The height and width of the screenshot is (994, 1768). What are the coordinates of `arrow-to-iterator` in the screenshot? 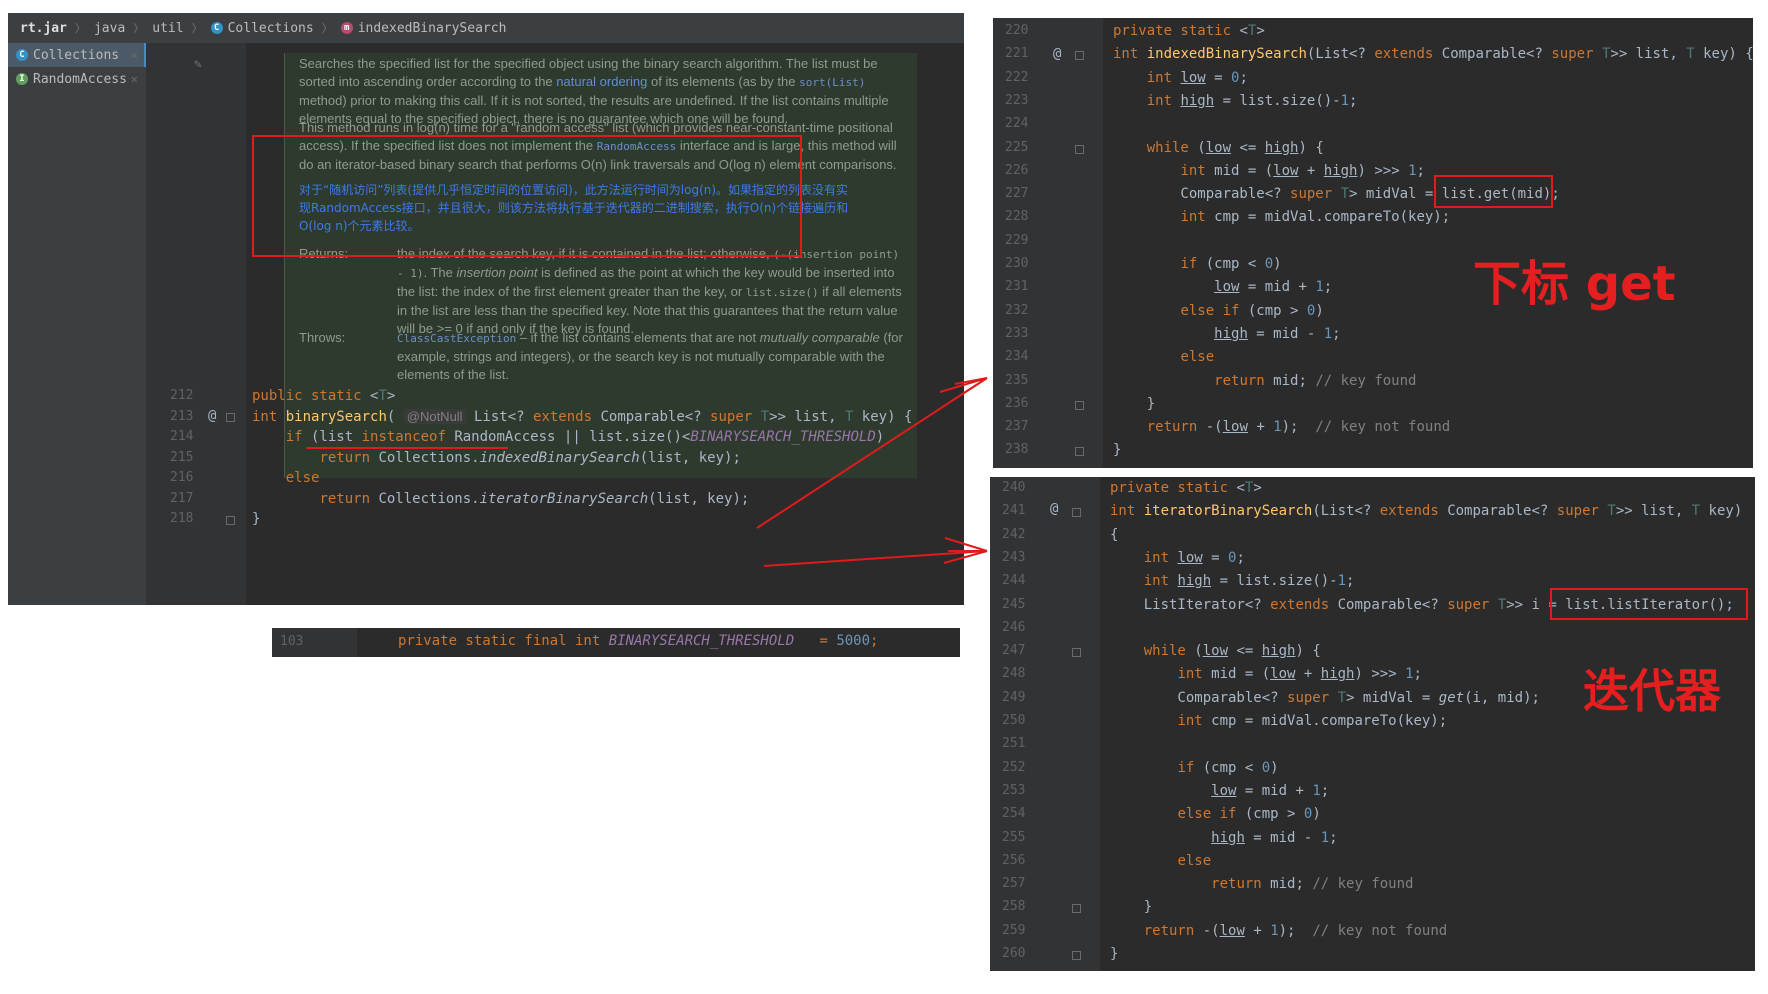 It's located at (875, 558).